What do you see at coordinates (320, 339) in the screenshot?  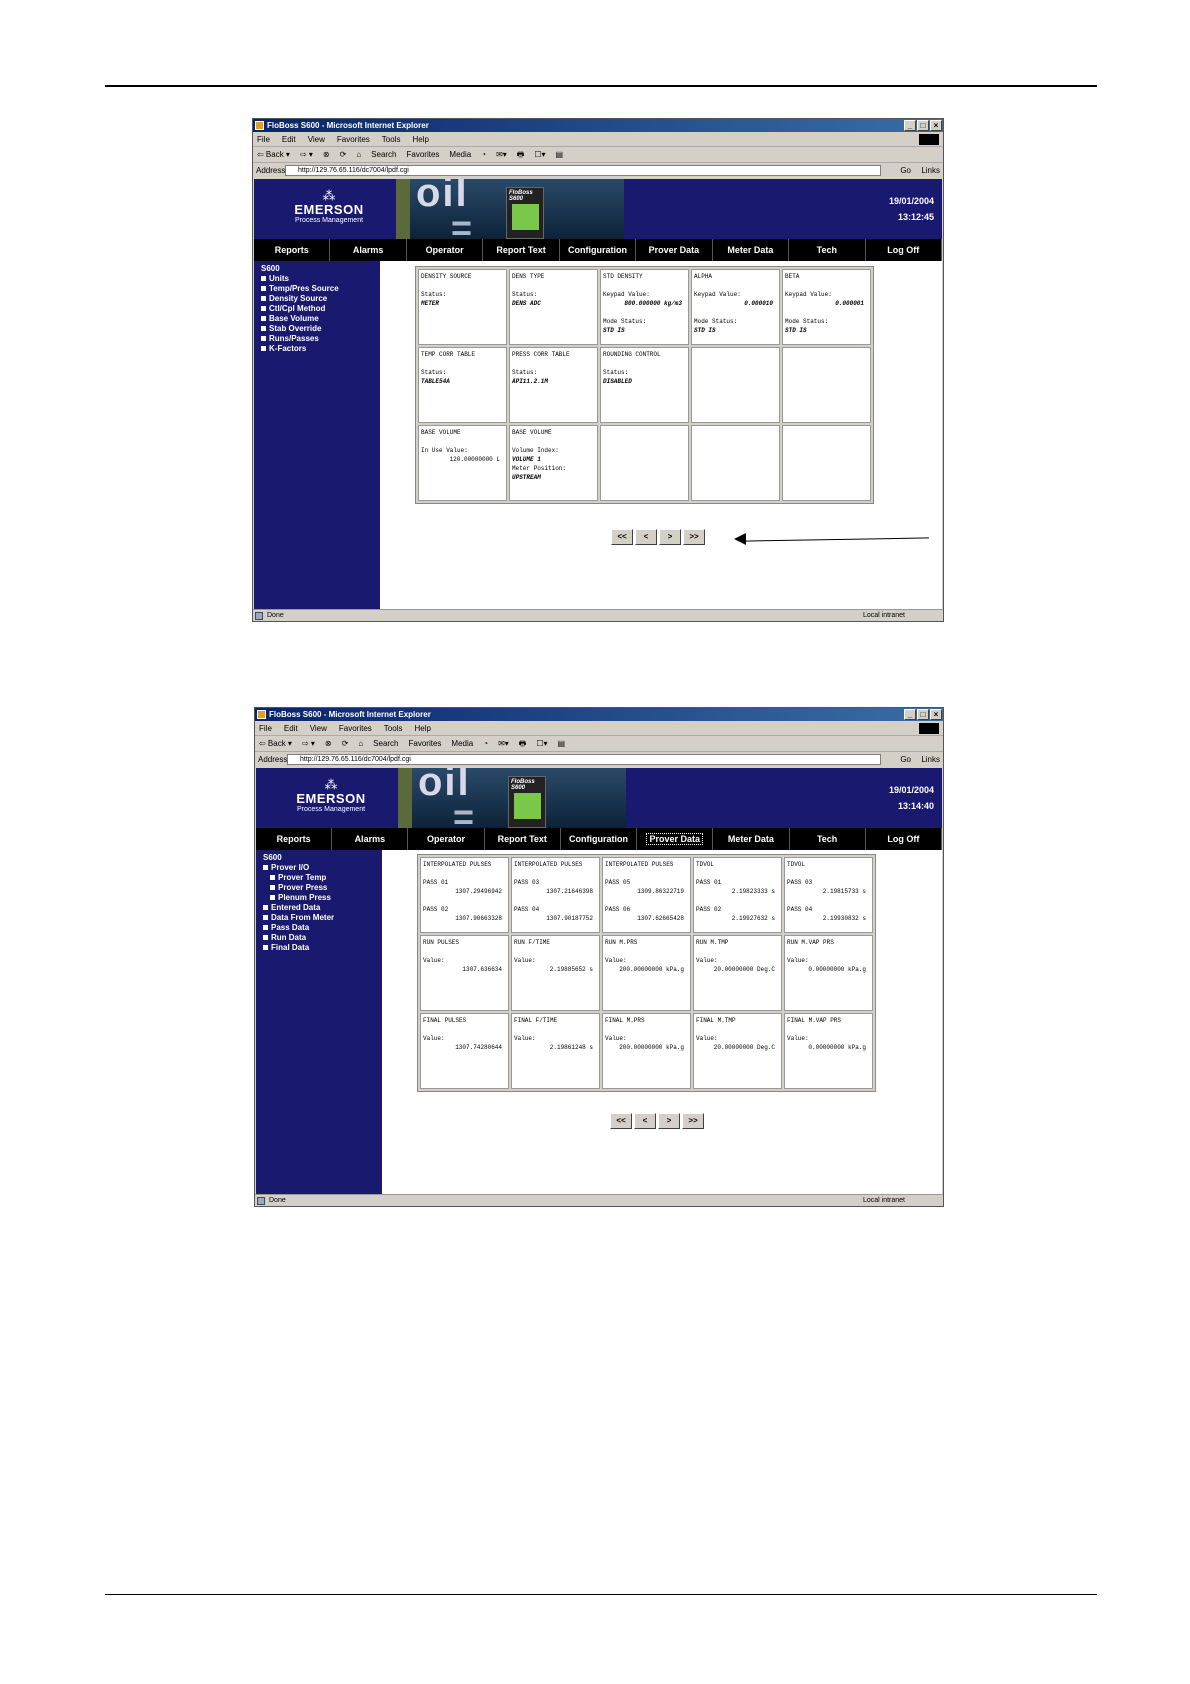 I see `sidebar-item: Runs/Passes` at bounding box center [320, 339].